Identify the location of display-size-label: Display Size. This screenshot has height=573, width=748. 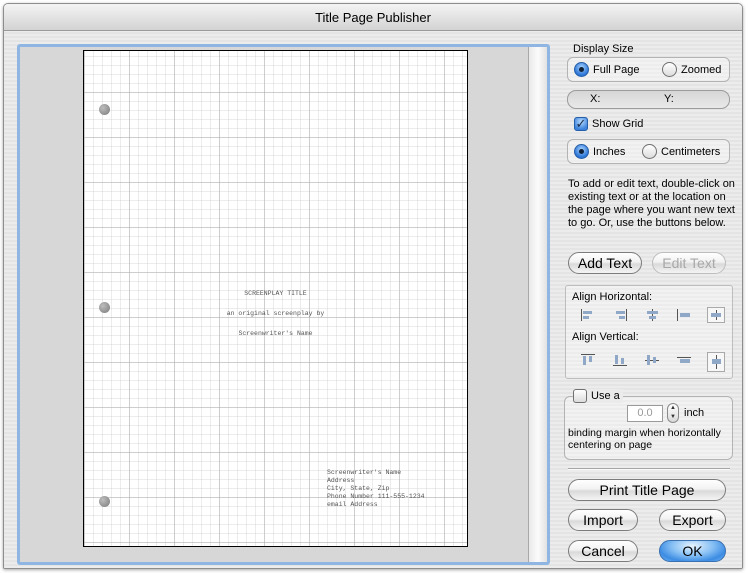
(603, 49).